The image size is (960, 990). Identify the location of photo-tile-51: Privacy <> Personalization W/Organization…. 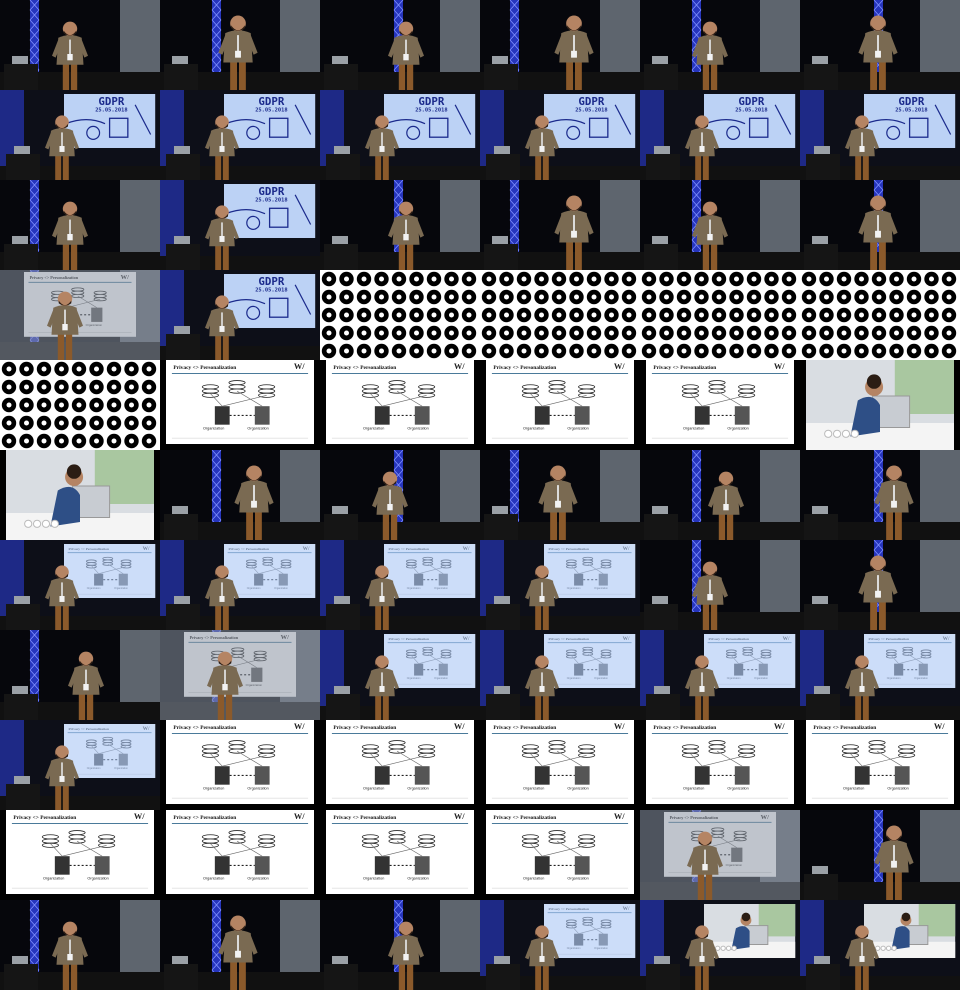
(400, 765).